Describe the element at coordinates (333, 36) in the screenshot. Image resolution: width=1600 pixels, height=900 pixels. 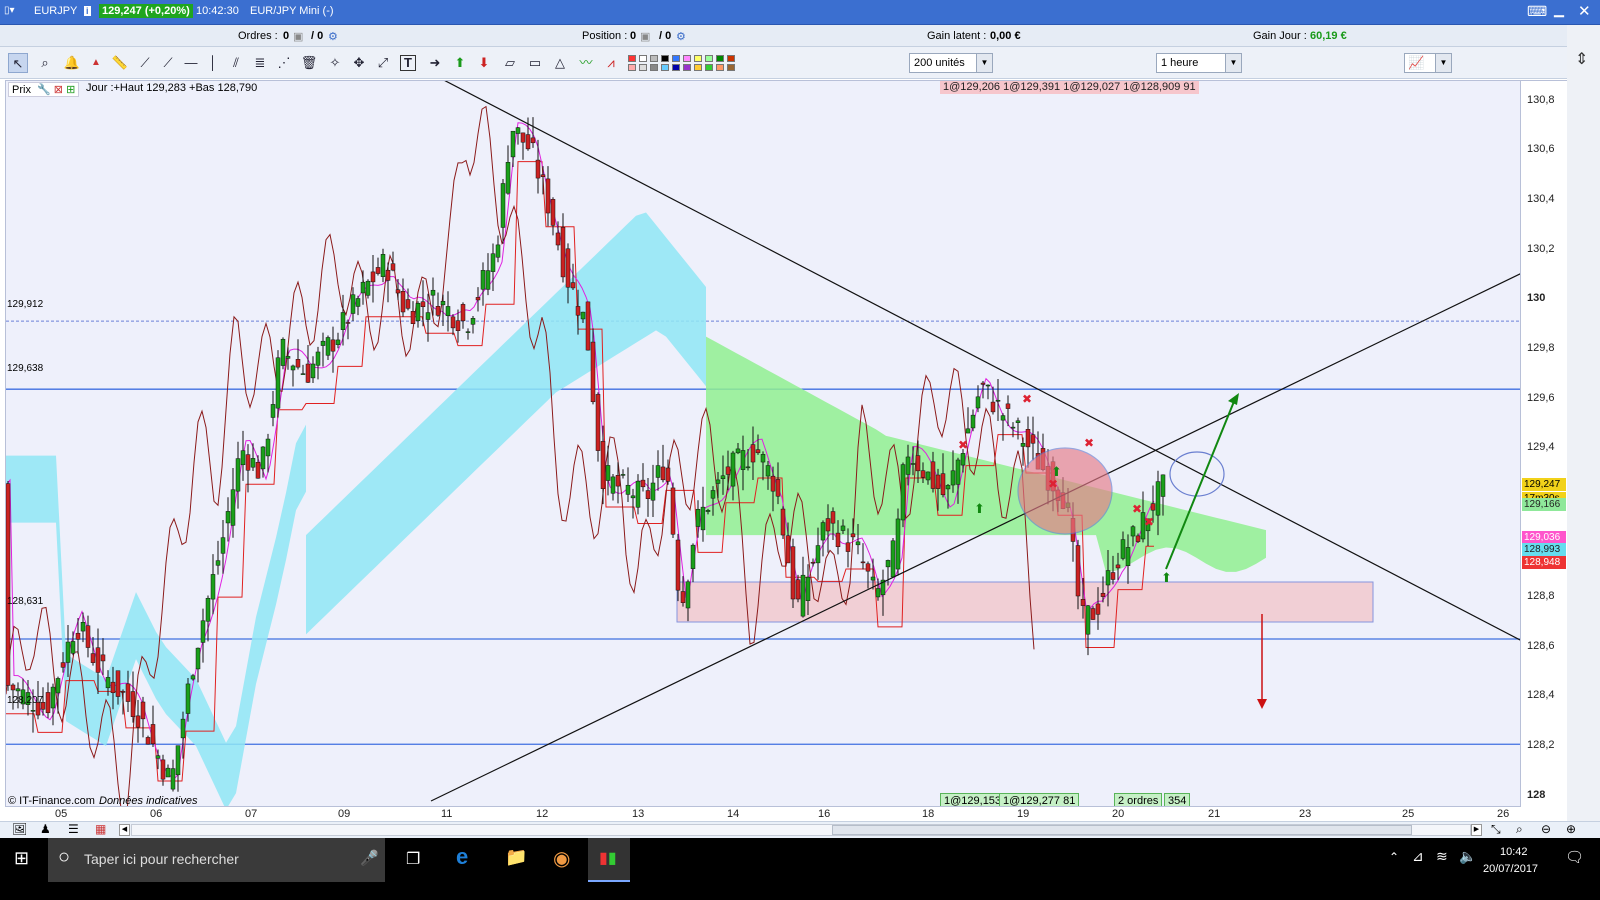
I see `orders-settings-icon: ⚙` at that location.